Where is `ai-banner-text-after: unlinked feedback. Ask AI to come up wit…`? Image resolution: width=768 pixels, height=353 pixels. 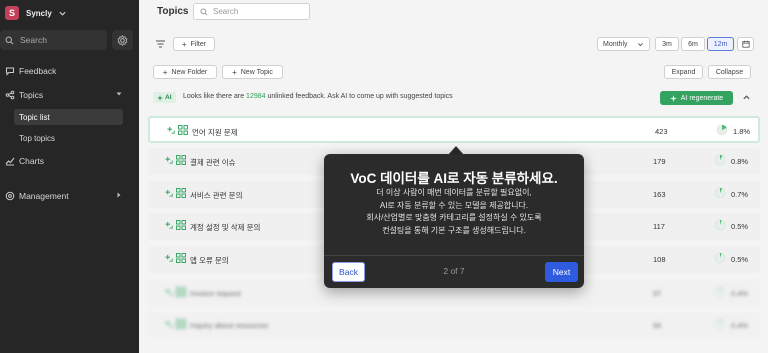 ai-banner-text-after: unlinked feedback. Ask AI to come up wit… is located at coordinates (359, 96).